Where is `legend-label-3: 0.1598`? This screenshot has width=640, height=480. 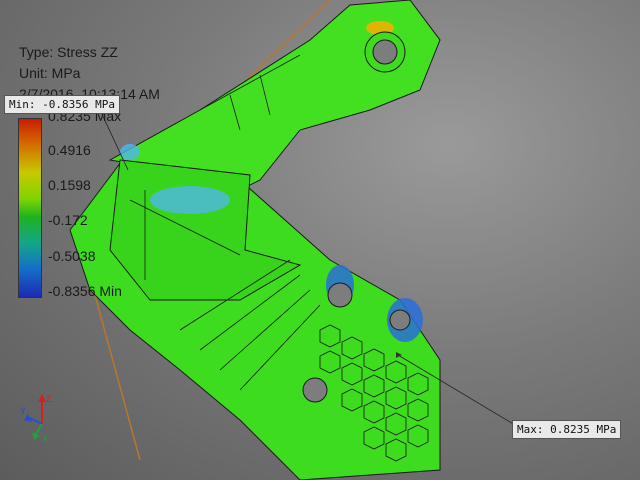 legend-label-3: 0.1598 is located at coordinates (69, 185).